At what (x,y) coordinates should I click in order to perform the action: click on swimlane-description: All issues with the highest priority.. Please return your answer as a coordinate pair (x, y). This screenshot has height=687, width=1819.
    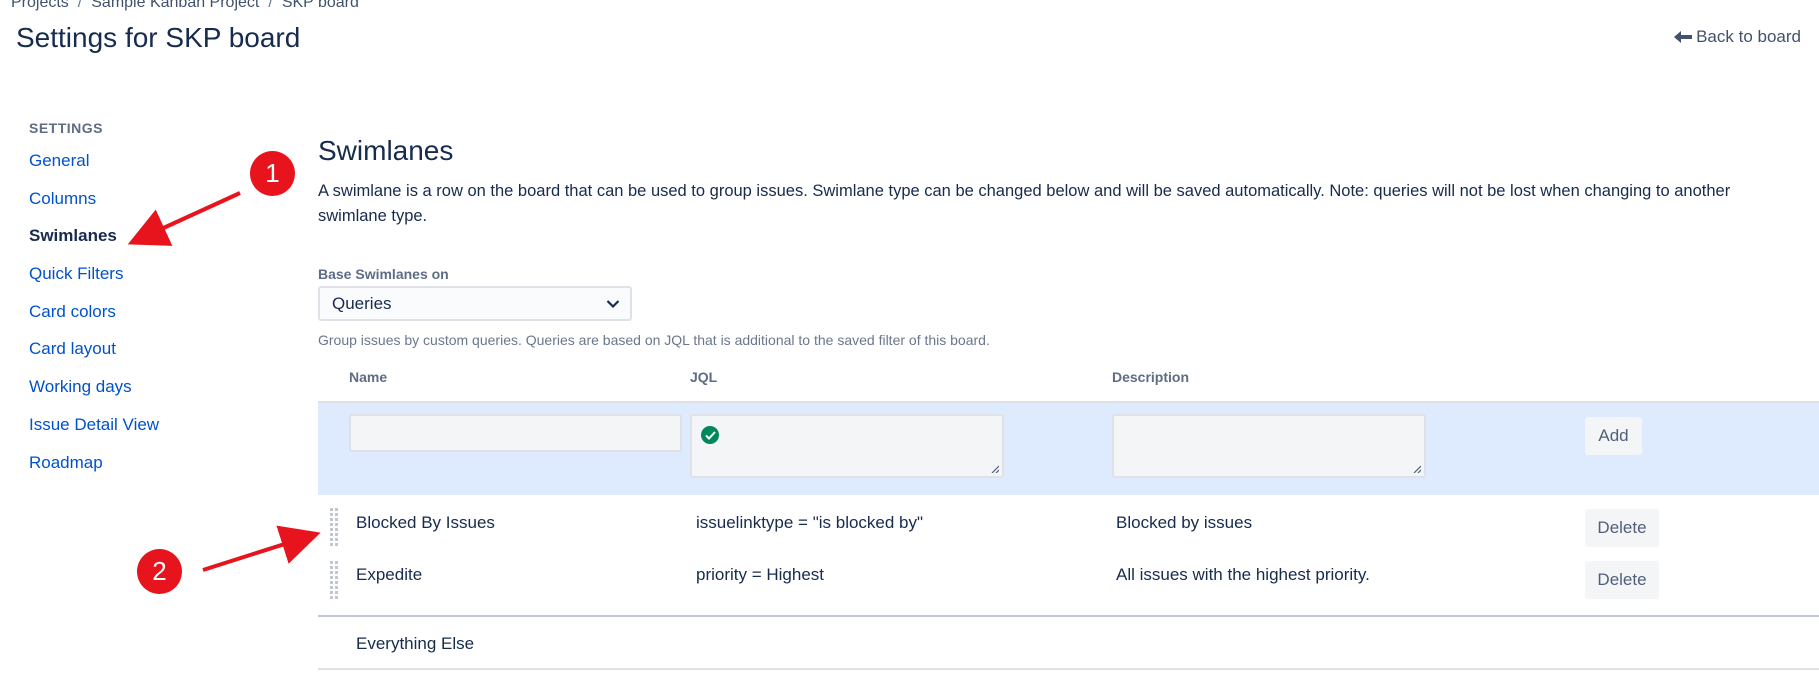
    Looking at the image, I should click on (1243, 574).